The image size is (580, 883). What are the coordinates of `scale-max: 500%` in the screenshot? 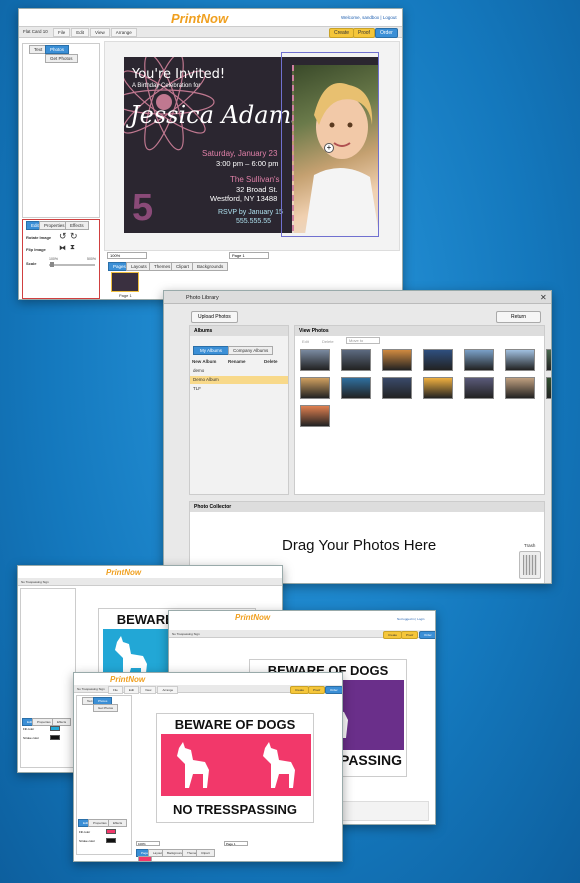 It's located at (91, 259).